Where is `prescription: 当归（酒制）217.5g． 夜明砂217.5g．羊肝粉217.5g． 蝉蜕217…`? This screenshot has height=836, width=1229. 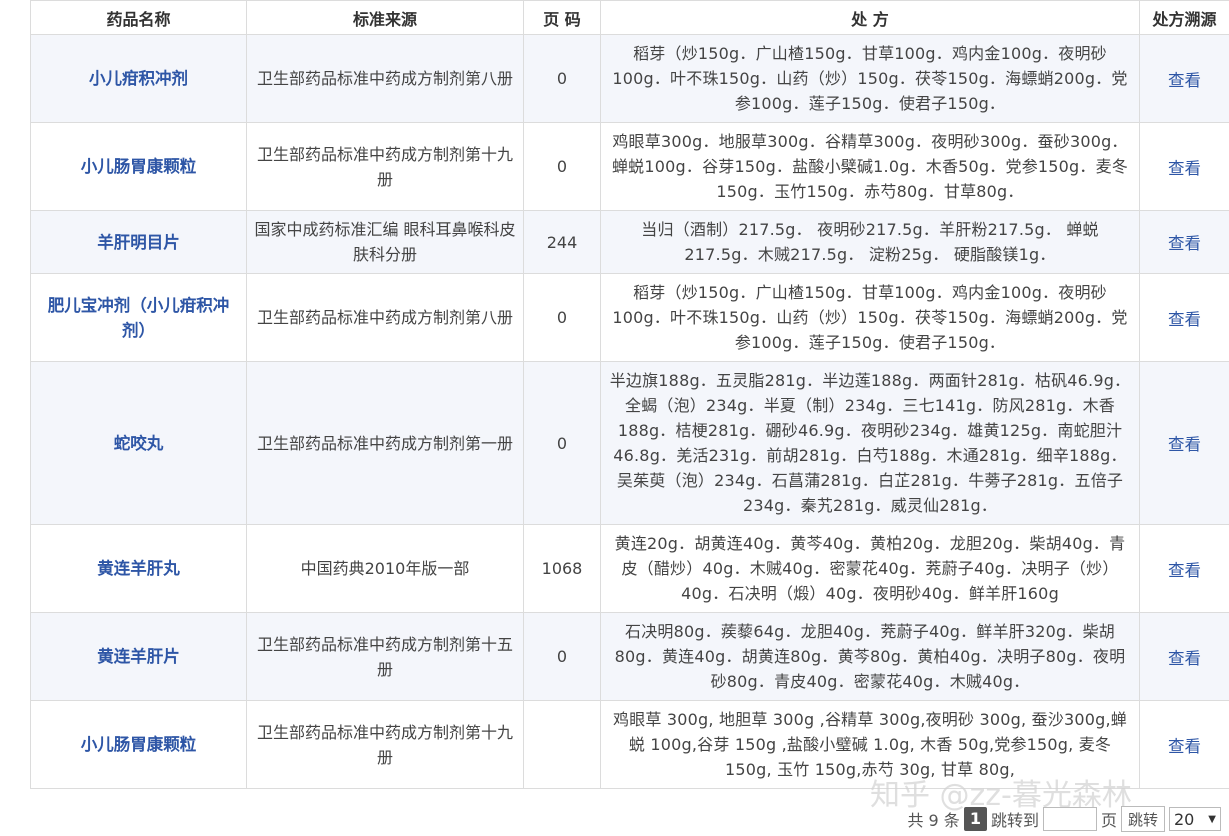
prescription: 当归（酒制）217.5g． 夜明砂217.5g．羊肝粉217.5g． 蝉蜕217… is located at coordinates (870, 242).